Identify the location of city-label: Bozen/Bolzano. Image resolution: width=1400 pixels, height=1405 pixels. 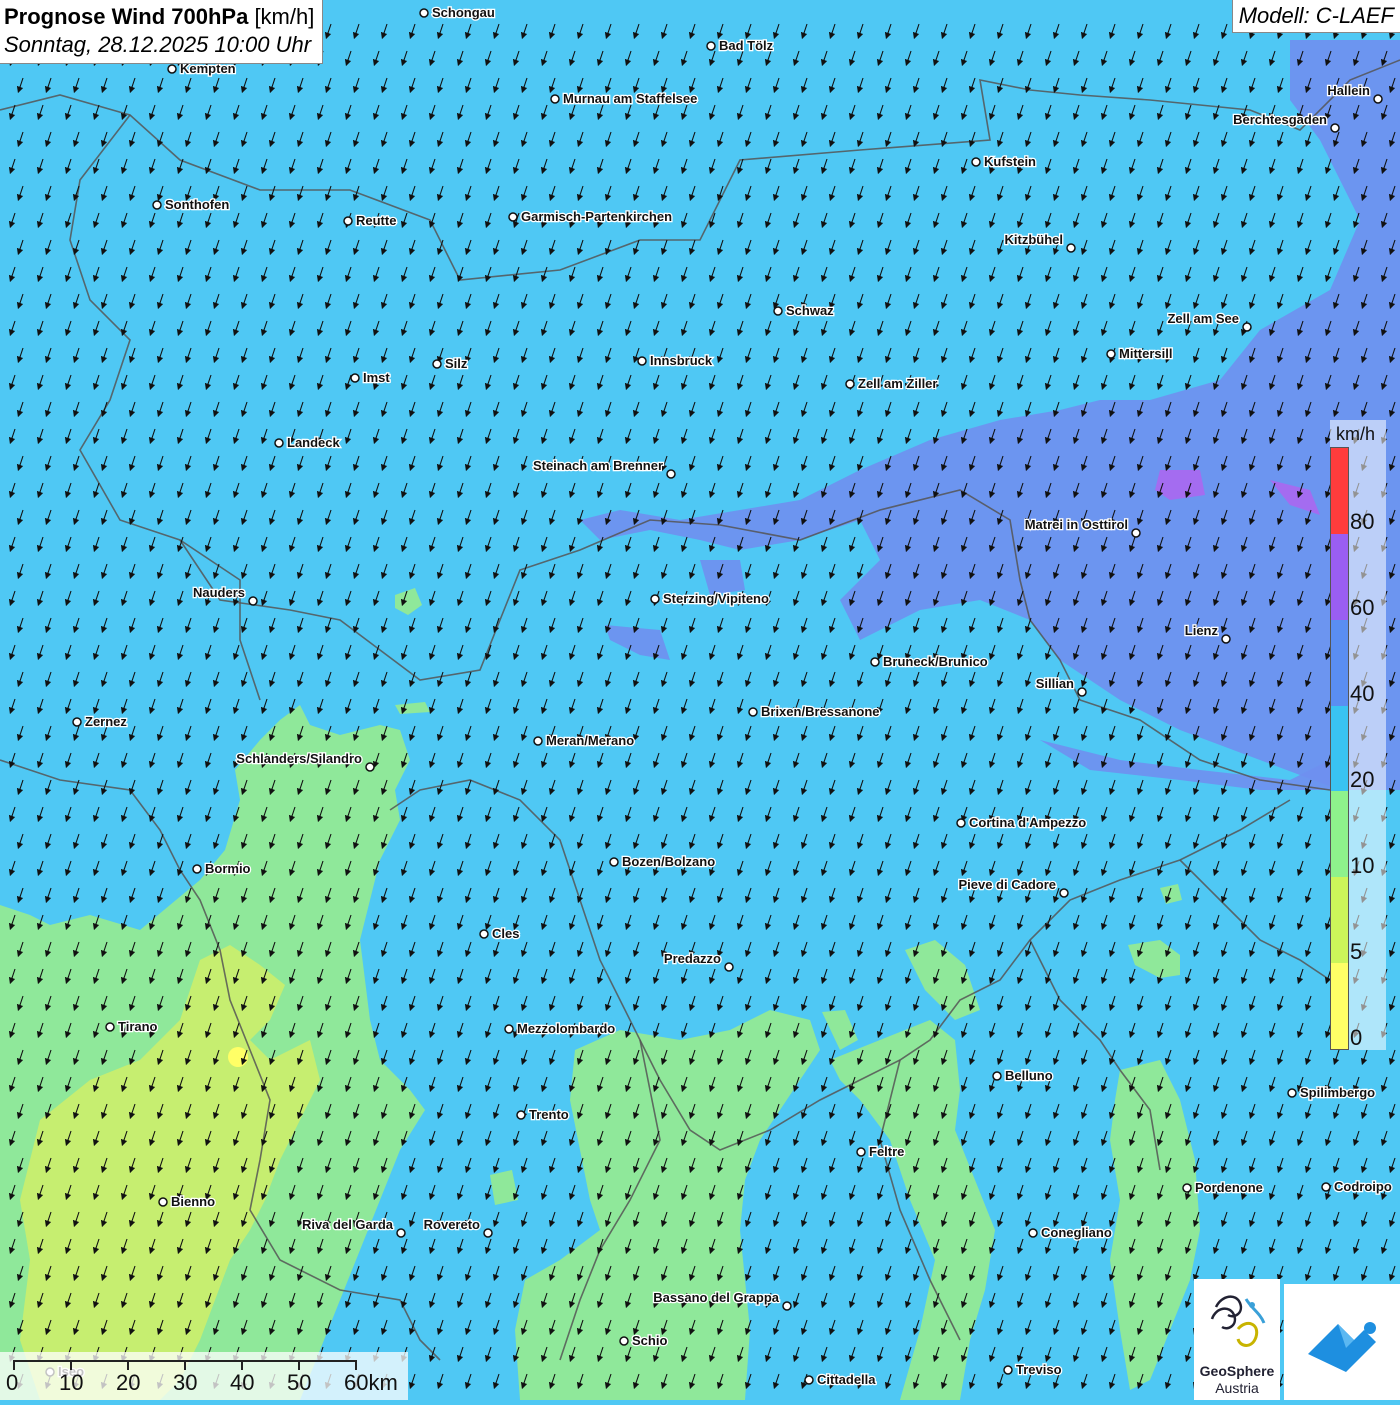
(668, 861).